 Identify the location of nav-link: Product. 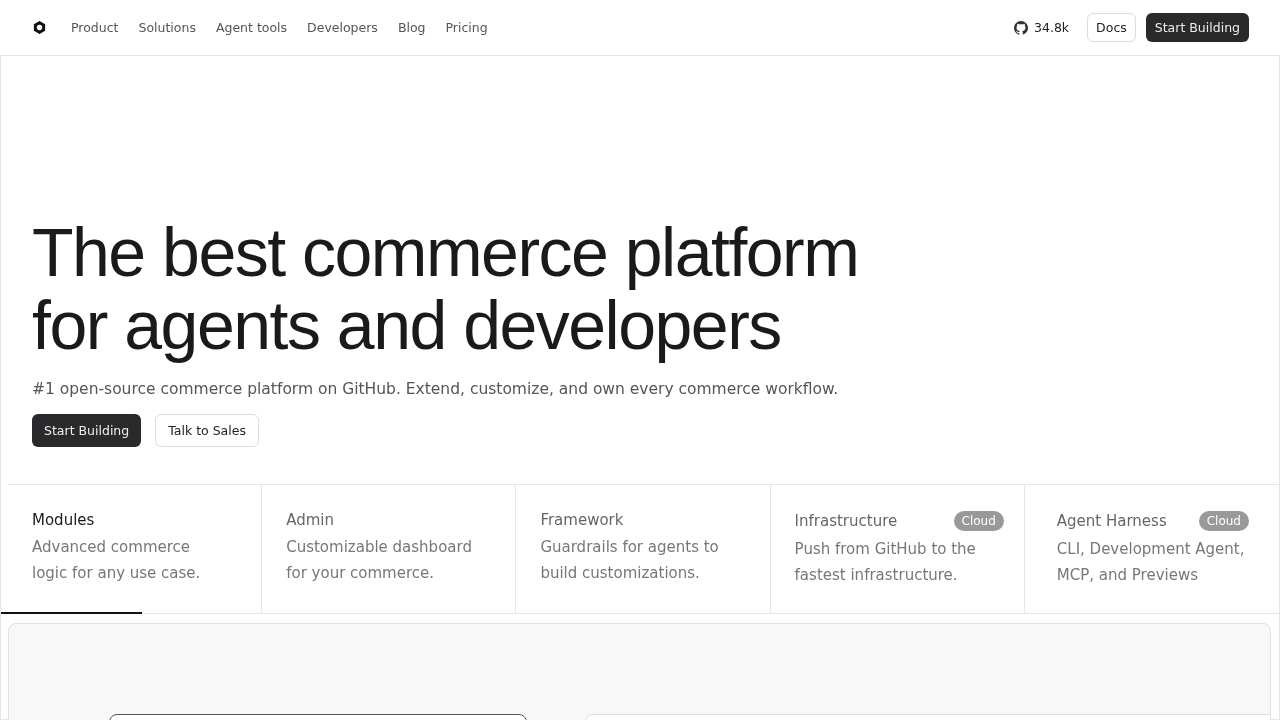
(95, 27).